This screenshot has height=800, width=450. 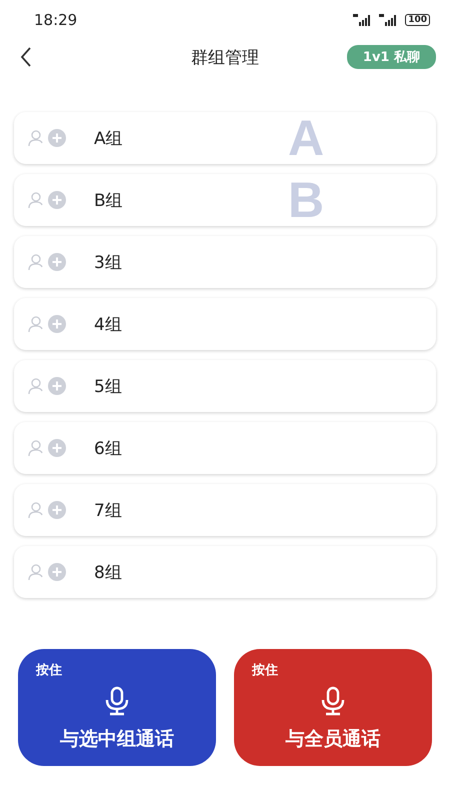 I want to click on group-card: 5组, so click(x=225, y=386).